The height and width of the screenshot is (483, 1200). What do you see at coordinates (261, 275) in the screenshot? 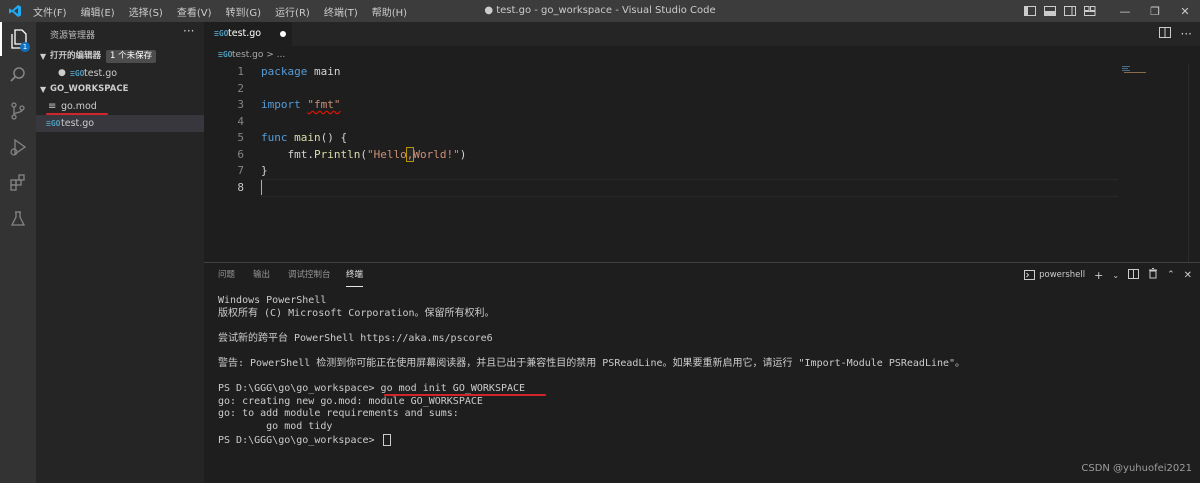
I see `tab-output: 输出` at bounding box center [261, 275].